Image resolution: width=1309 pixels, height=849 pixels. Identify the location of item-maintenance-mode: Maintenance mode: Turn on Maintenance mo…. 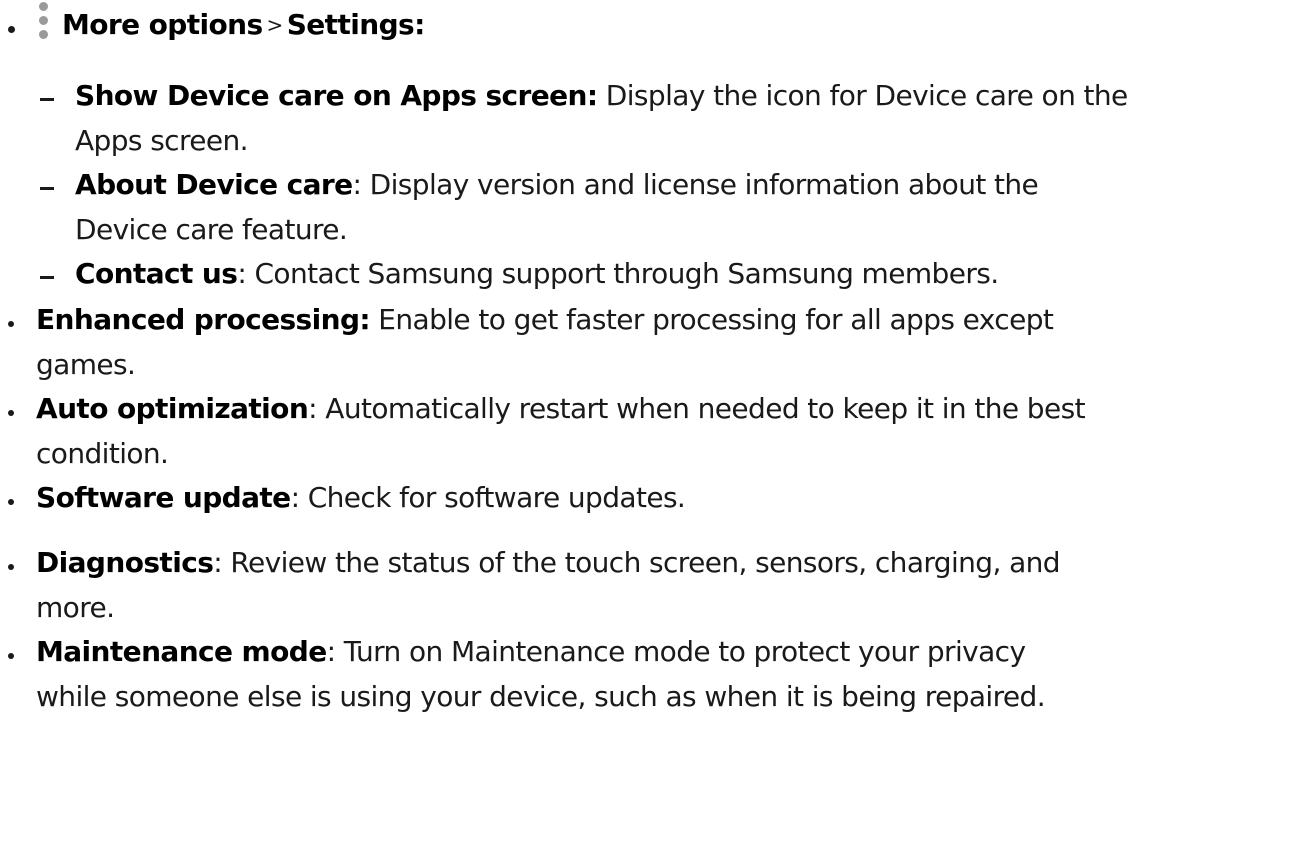
(531, 651).